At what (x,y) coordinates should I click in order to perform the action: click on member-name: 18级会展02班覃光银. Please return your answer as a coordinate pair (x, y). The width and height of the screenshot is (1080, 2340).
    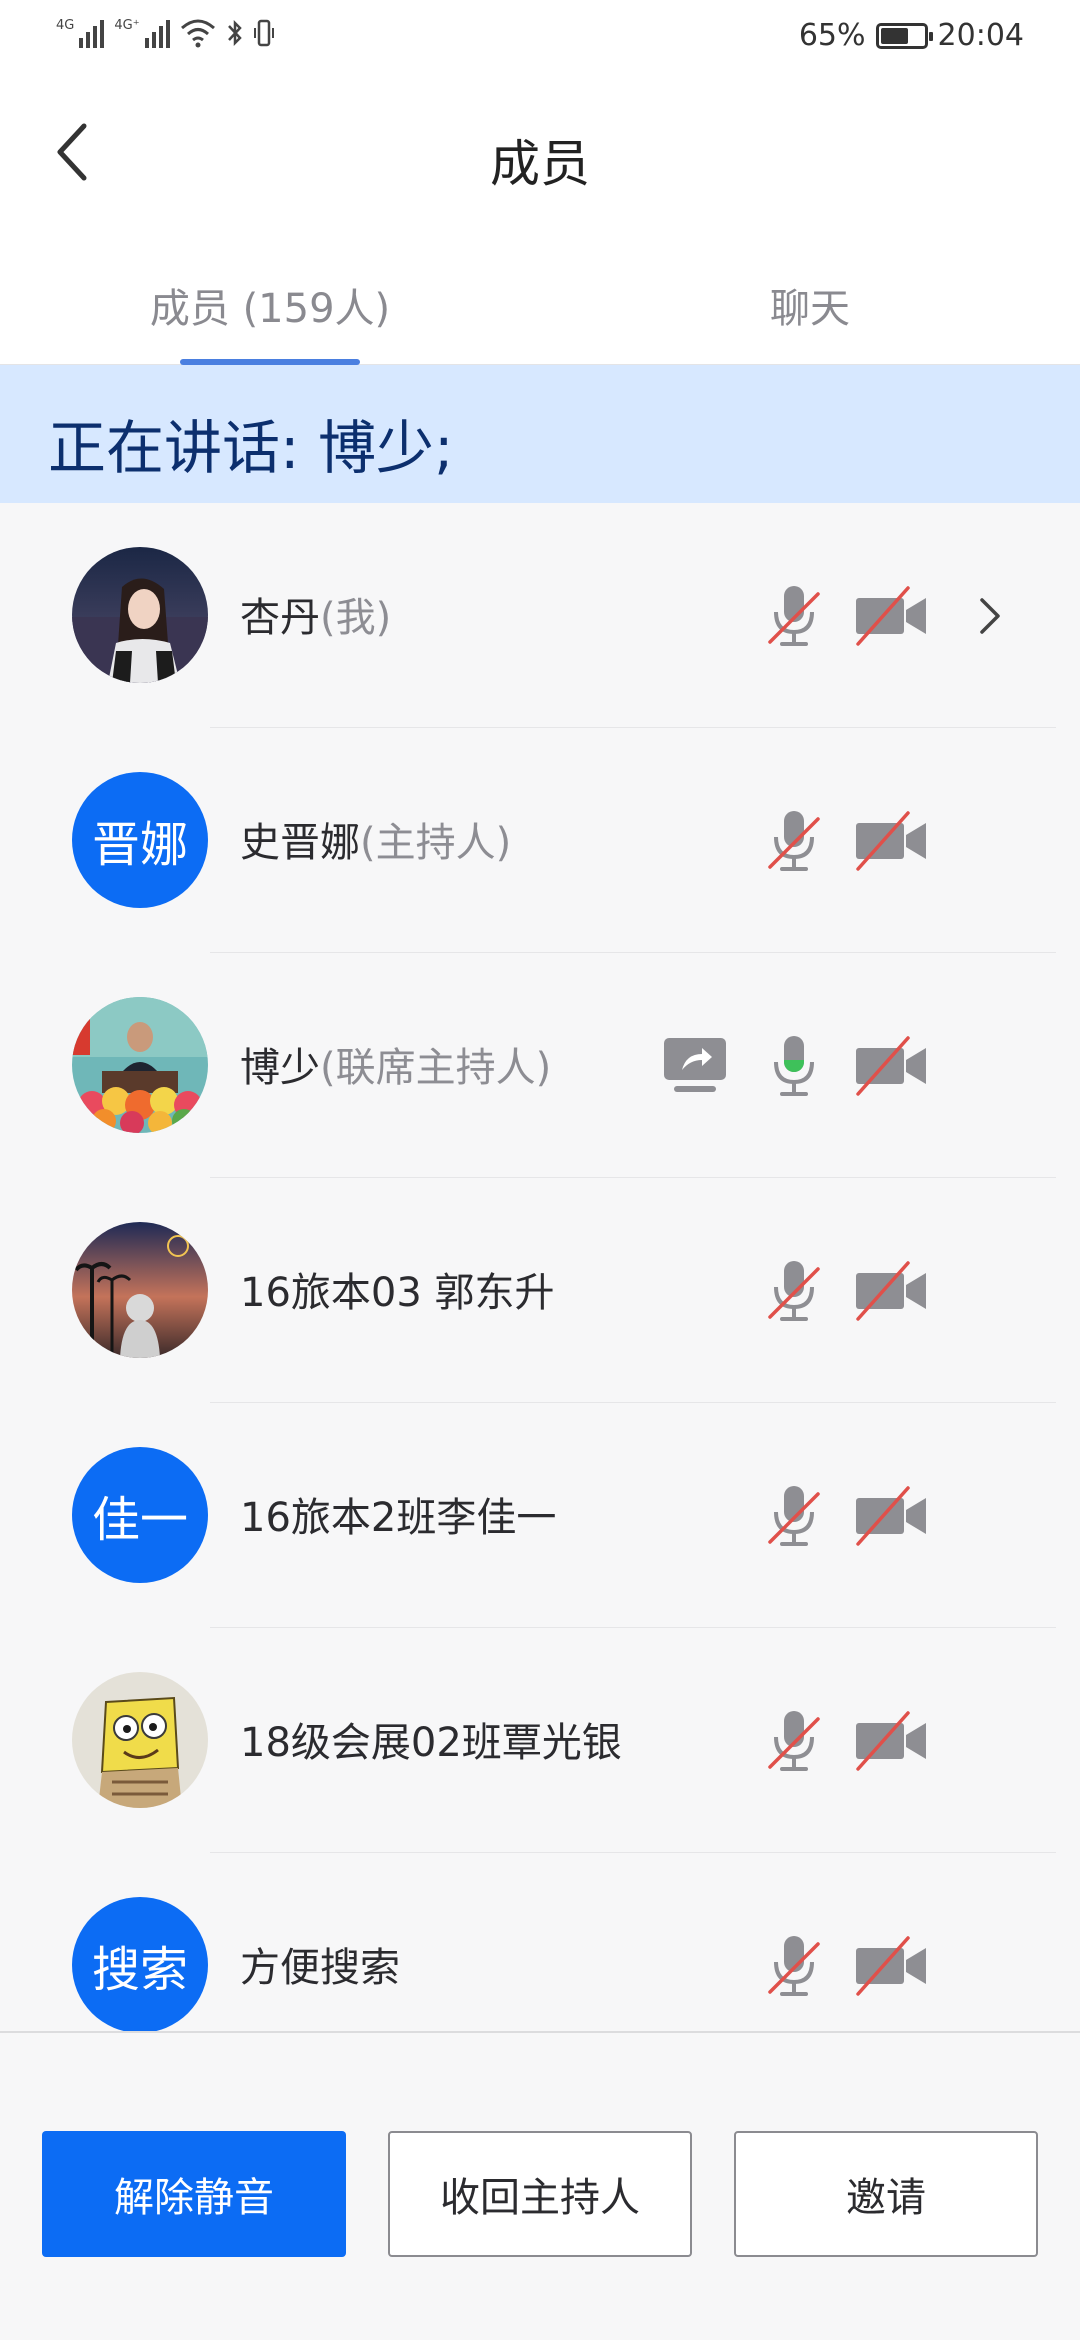
    Looking at the image, I should click on (431, 1739).